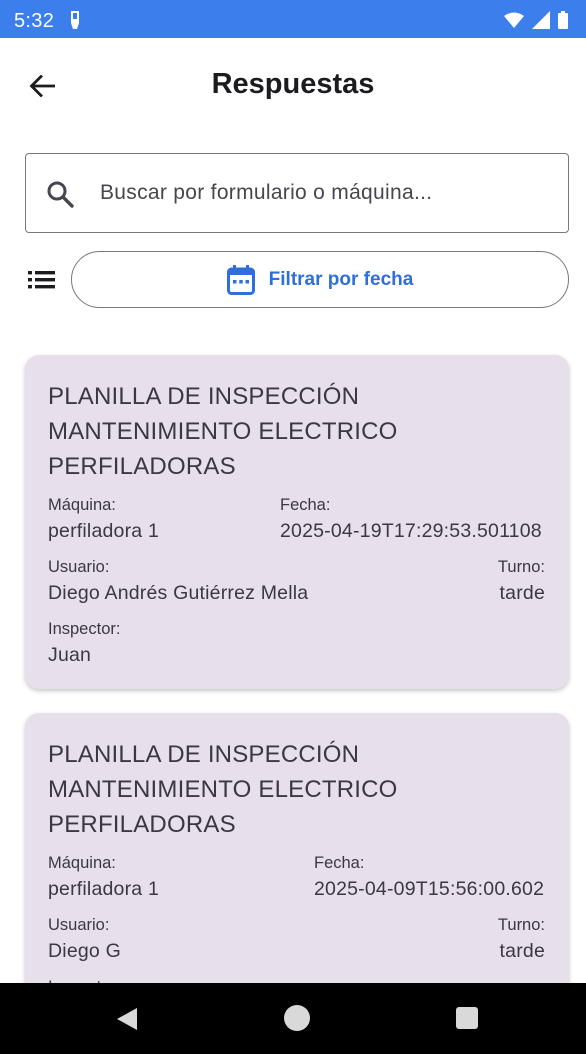  What do you see at coordinates (178, 593) in the screenshot?
I see `user-value: Diego Andrés Gutiérrez Mella` at bounding box center [178, 593].